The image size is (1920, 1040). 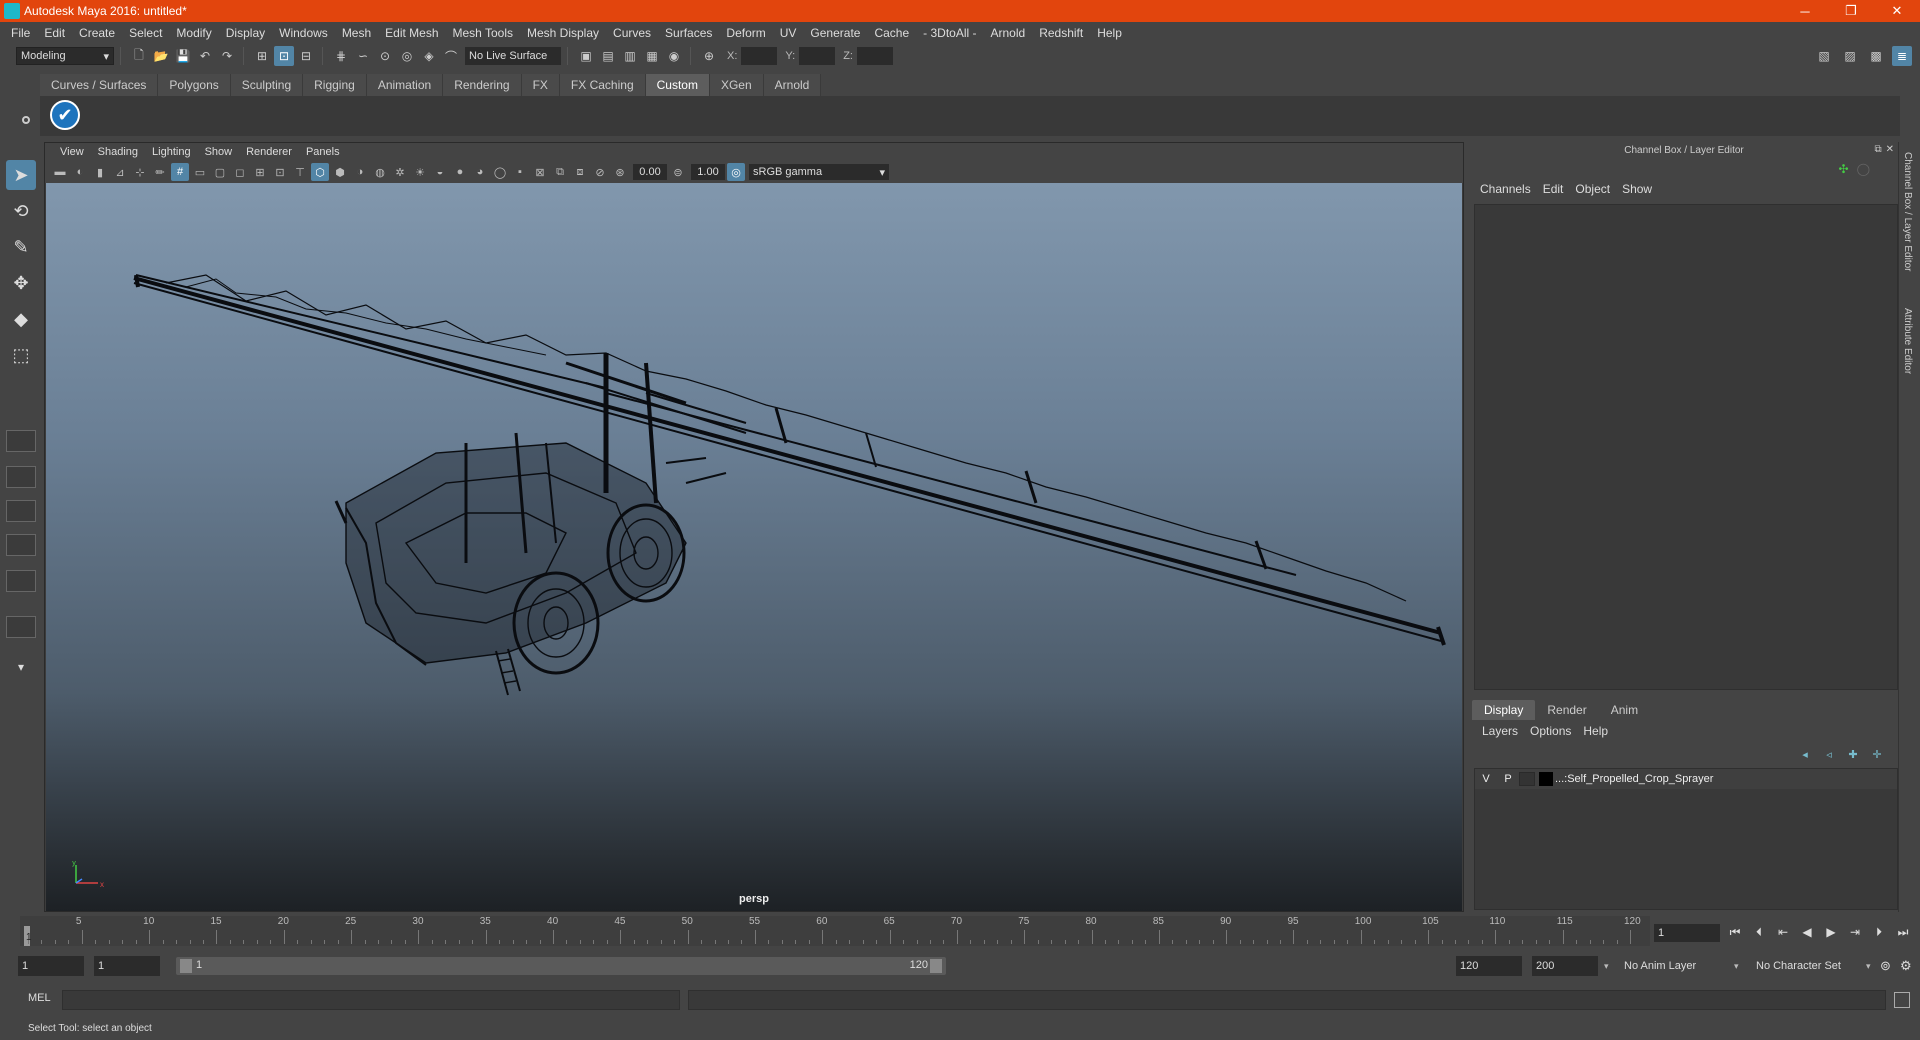 I want to click on side-tab-attribute-editor: Attribute Editor, so click(x=1907, y=341).